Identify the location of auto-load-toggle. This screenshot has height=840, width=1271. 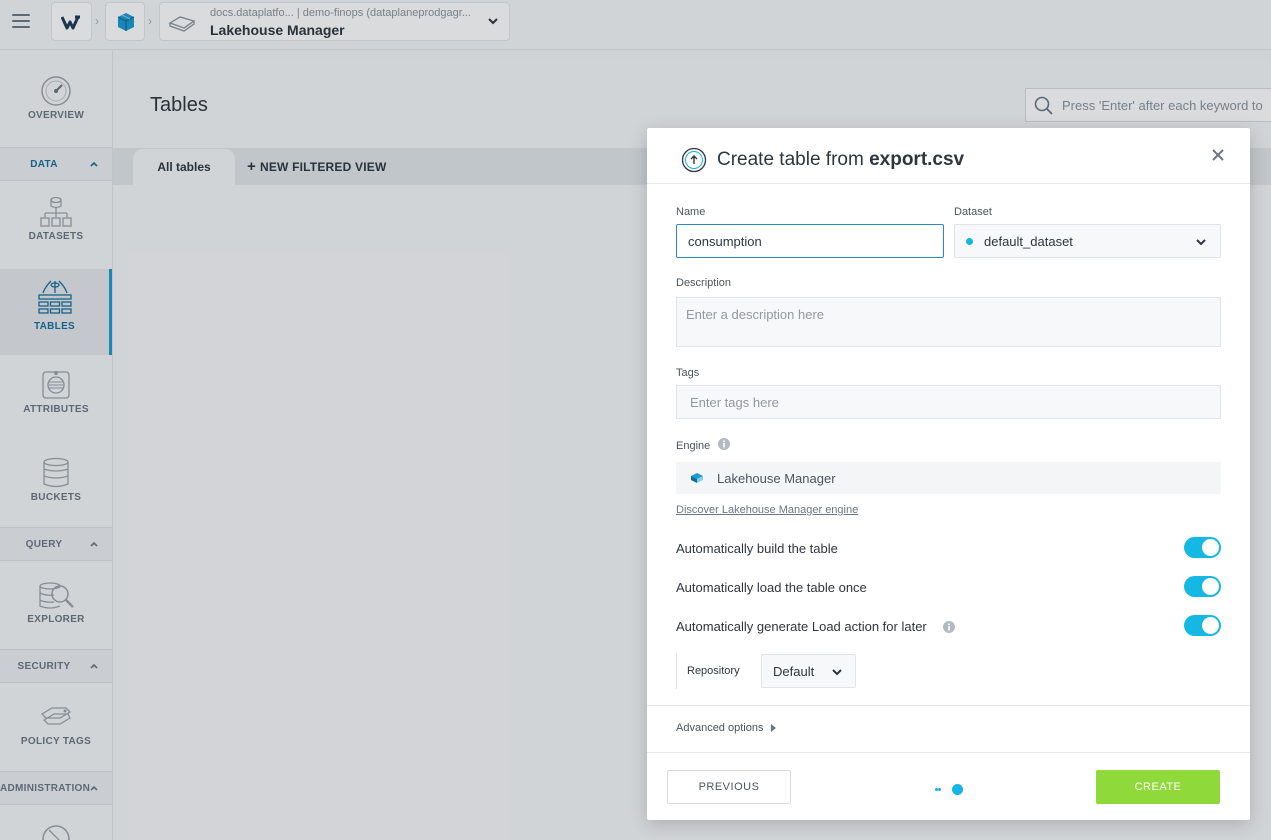
(1202, 586).